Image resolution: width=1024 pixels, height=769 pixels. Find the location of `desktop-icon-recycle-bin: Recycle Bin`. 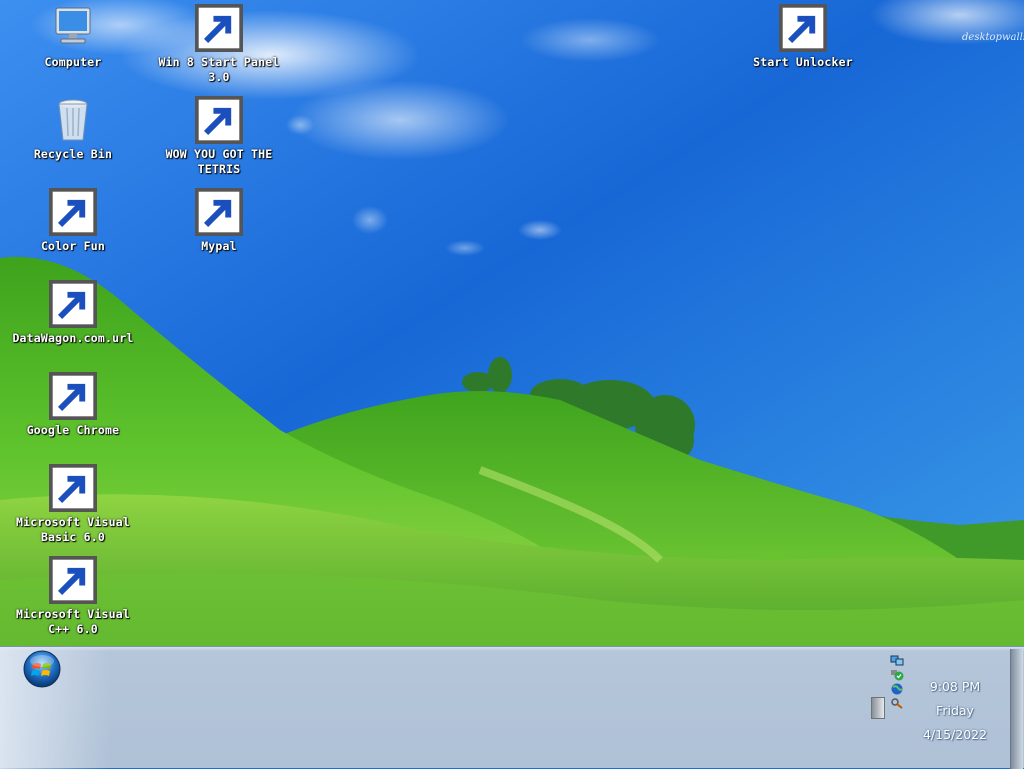

desktop-icon-recycle-bin: Recycle Bin is located at coordinates (73, 129).